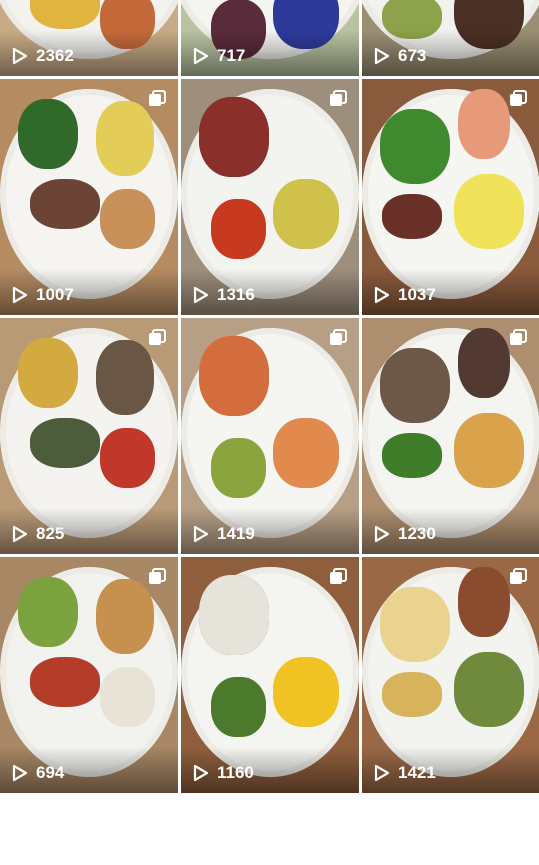 This screenshot has height=865, width=539. What do you see at coordinates (89, 38) in the screenshot?
I see `video-tile: 2362` at bounding box center [89, 38].